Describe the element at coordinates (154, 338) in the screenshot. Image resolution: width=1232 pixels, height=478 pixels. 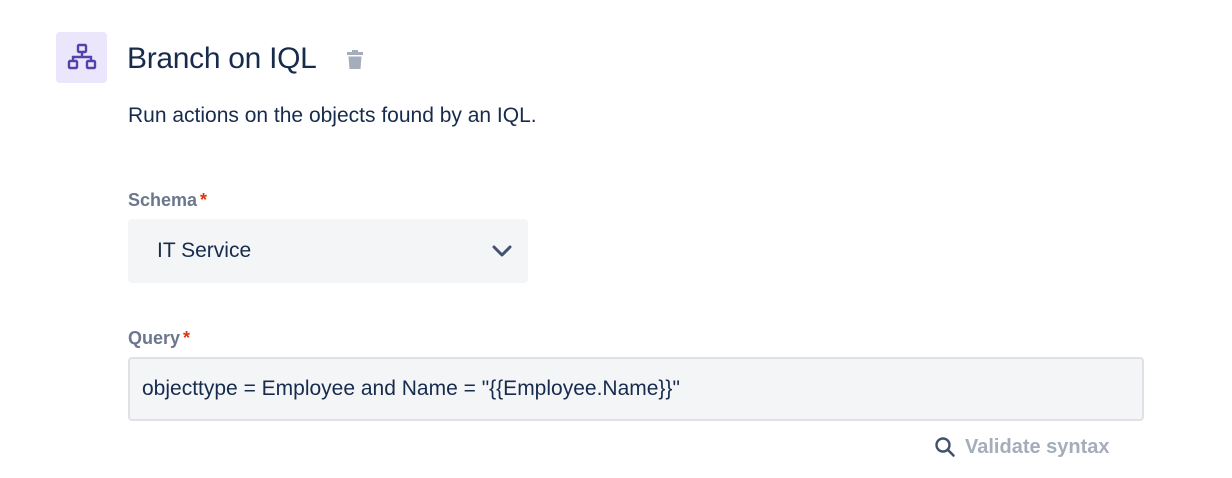
I see `query-label-text: Query` at that location.